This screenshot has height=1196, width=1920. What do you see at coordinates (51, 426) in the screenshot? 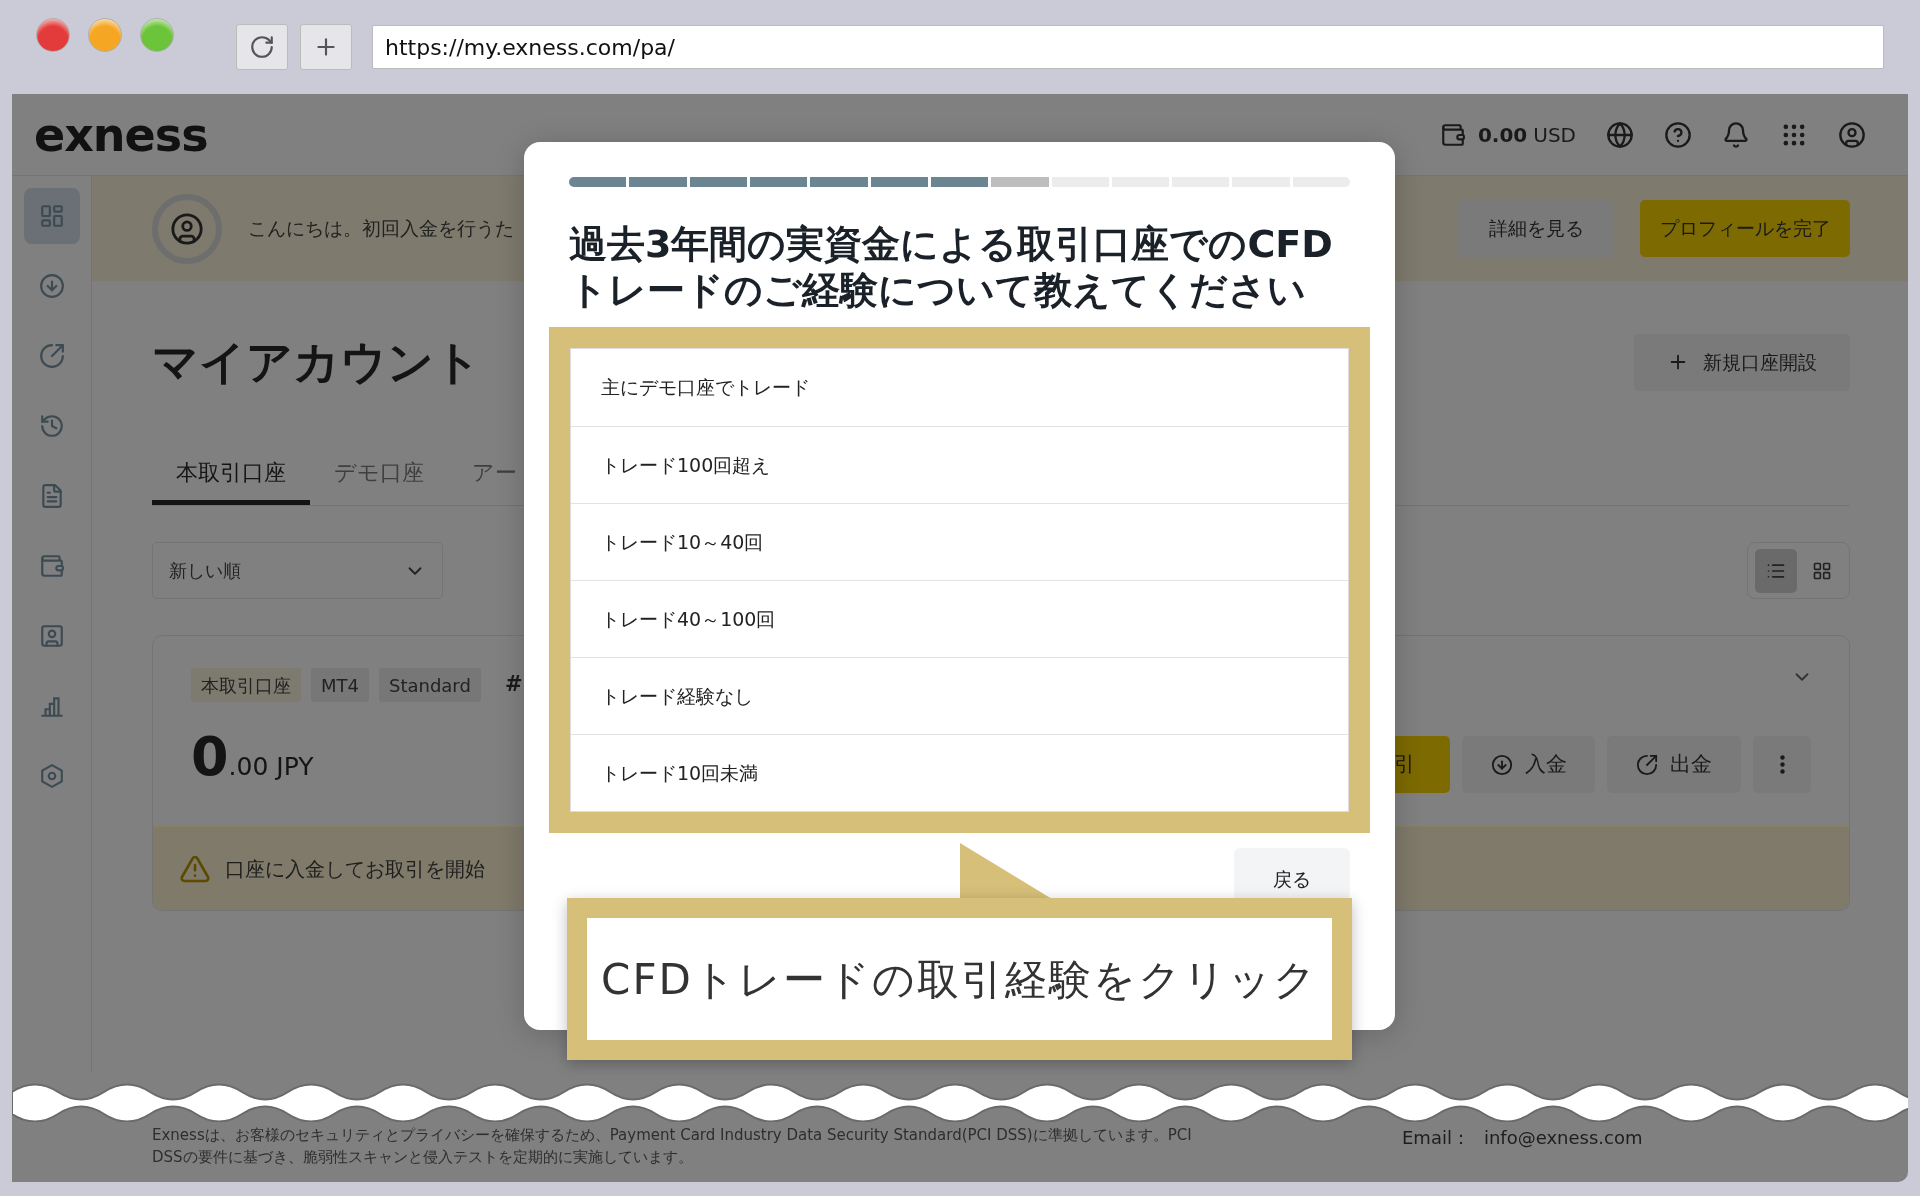
I see `history-icon` at bounding box center [51, 426].